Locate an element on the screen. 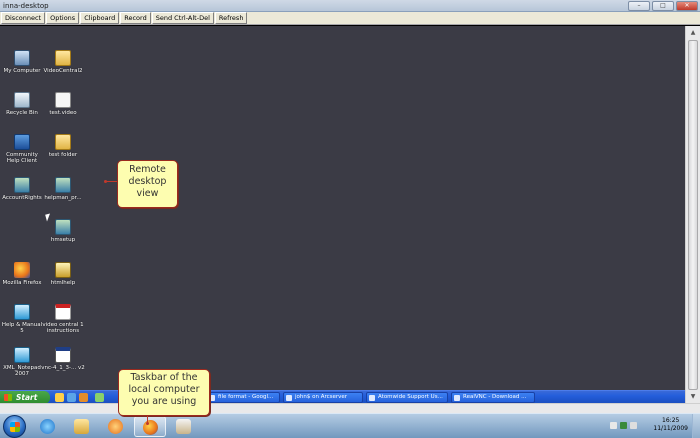 Image resolution: width=700 pixels, height=438 pixels. desktop-icon-video-central-instructions: video central 1 instructions is located at coordinates (63, 319).